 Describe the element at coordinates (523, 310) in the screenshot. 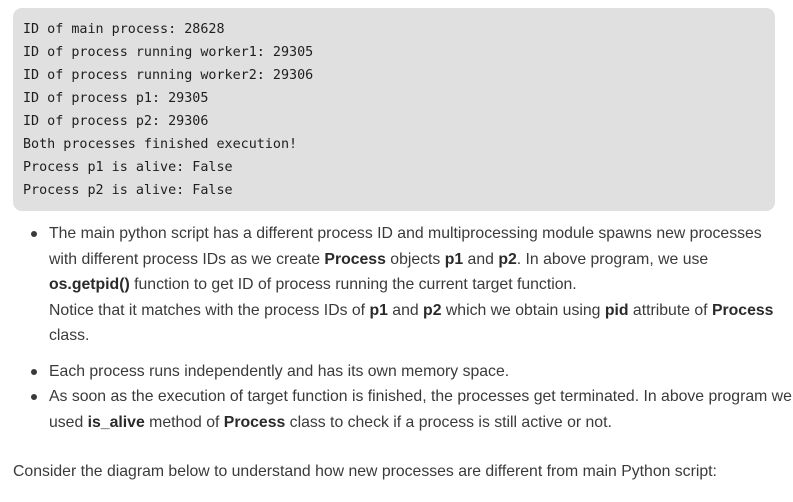

I see `bullet-text: which we obtain using` at that location.